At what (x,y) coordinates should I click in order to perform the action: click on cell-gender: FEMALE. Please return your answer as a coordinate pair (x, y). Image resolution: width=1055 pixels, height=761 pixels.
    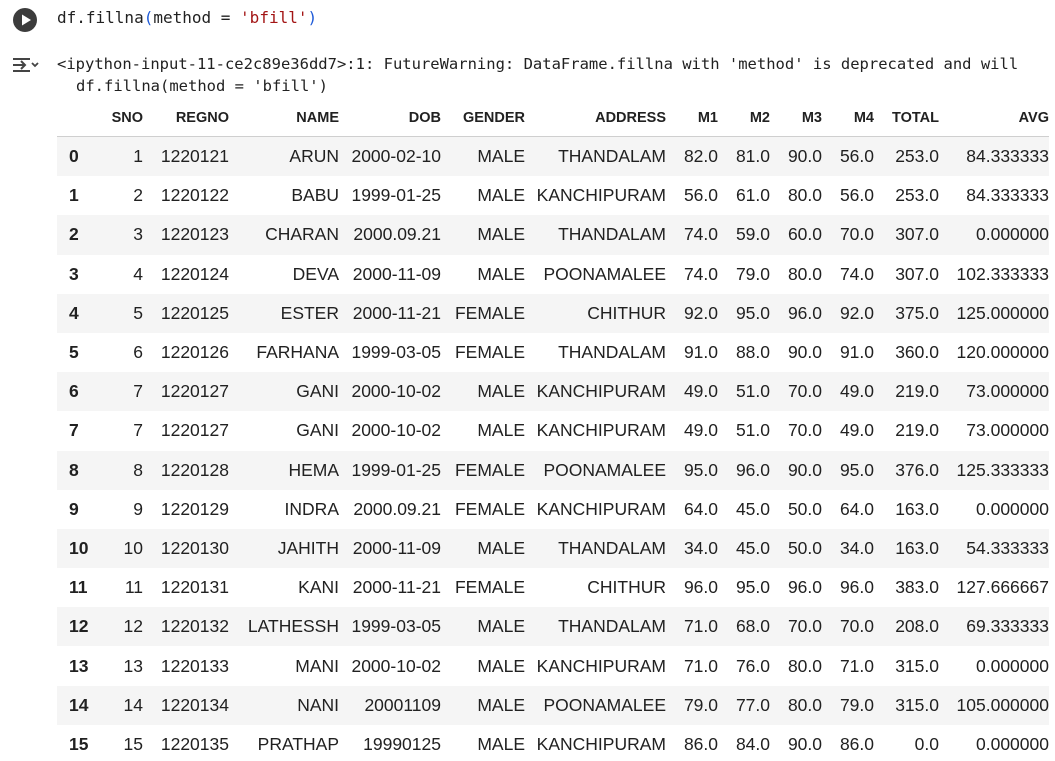
    Looking at the image, I should click on (489, 508).